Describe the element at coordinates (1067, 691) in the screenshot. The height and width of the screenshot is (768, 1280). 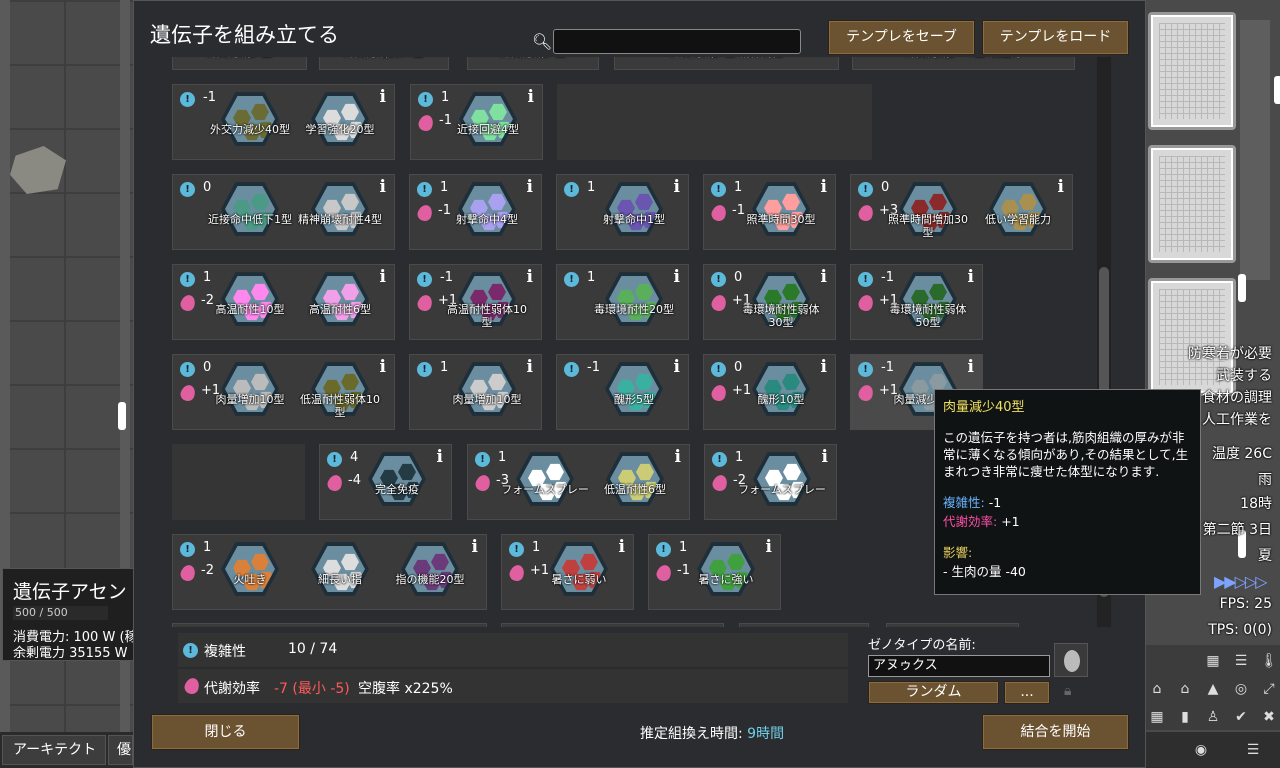
I see `lock-icon: 🔒︎` at that location.